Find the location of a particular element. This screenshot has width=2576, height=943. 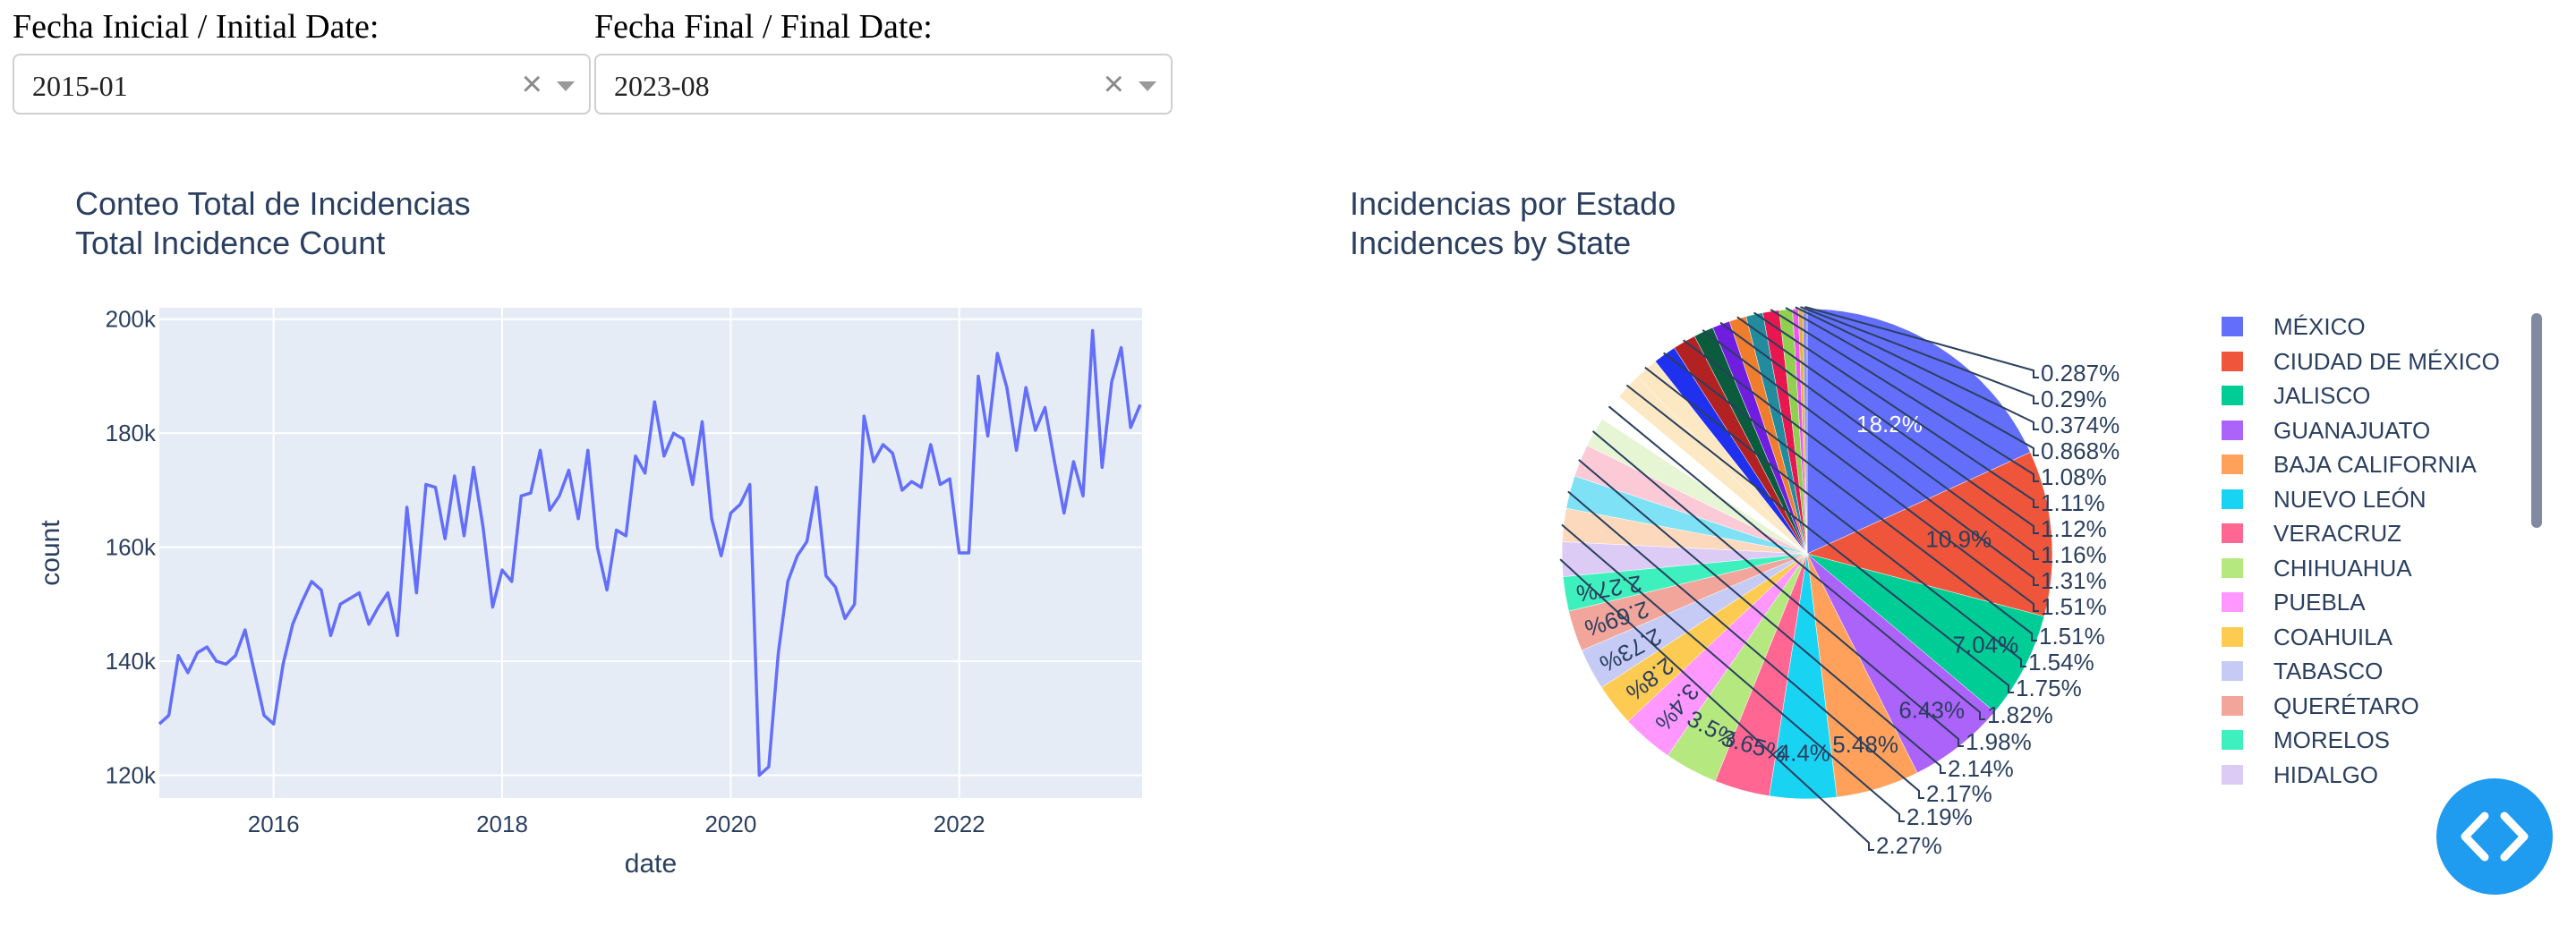

legend-label: COAHUILA is located at coordinates (2333, 636).